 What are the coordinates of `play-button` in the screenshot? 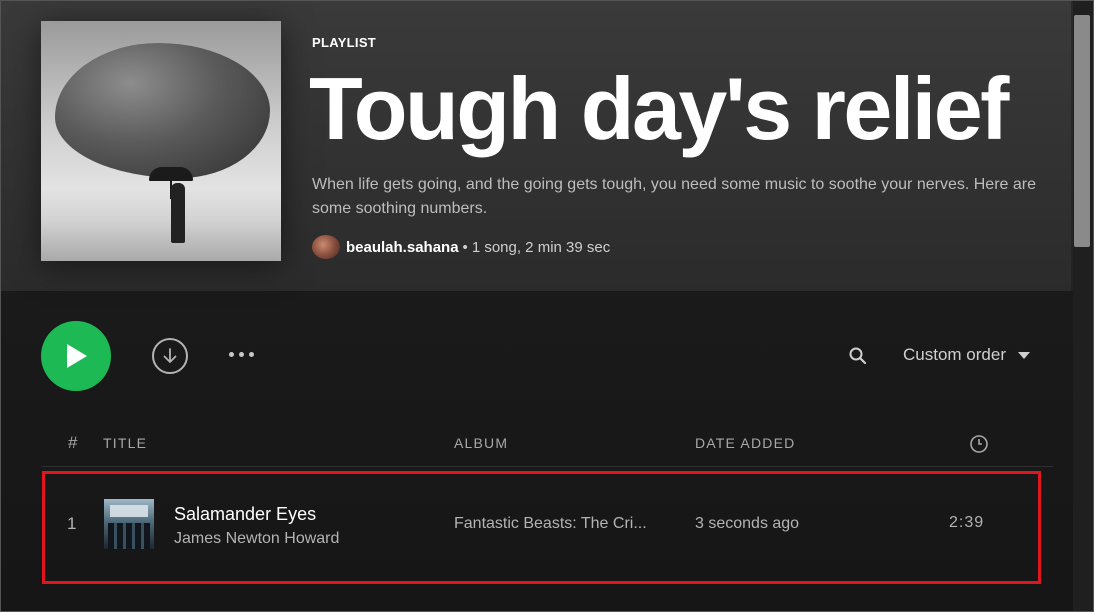 It's located at (76, 356).